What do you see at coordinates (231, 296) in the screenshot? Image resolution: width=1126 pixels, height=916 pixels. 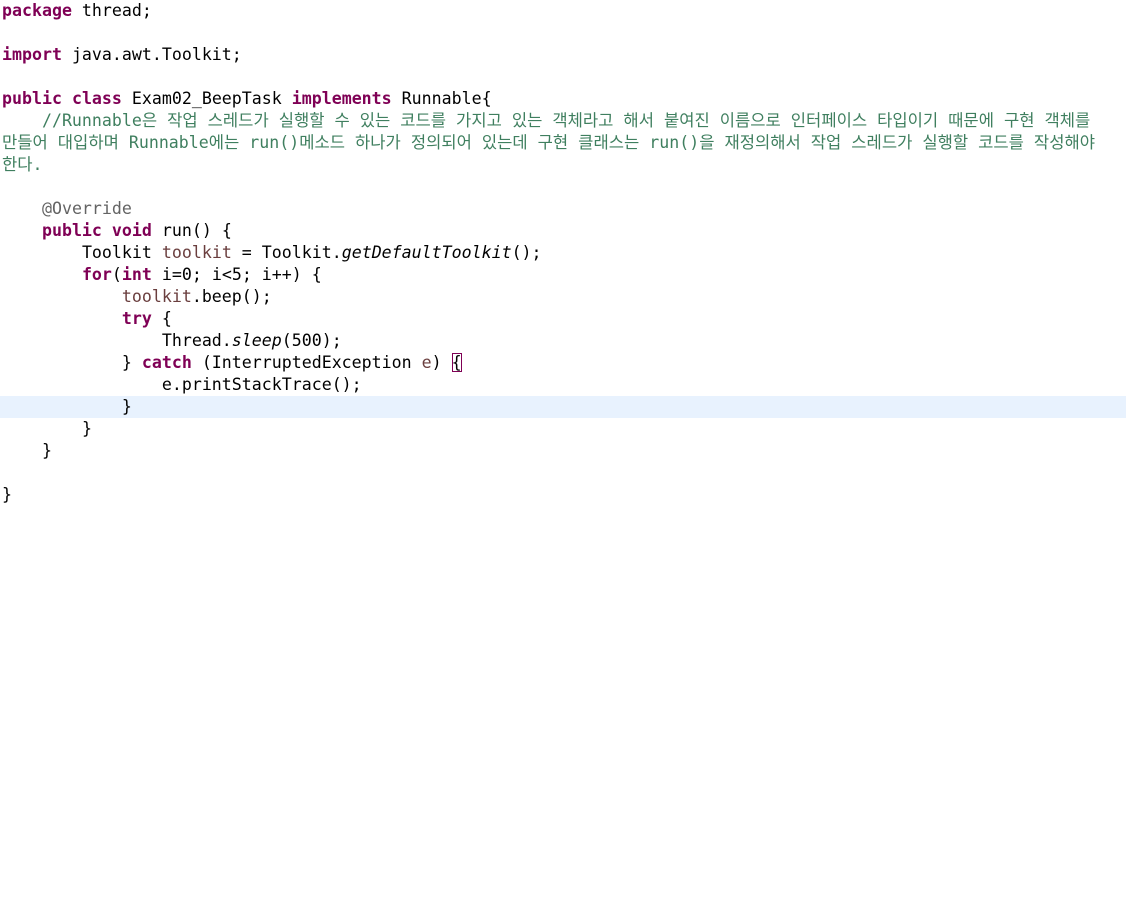 I see `code-text: .beep();` at bounding box center [231, 296].